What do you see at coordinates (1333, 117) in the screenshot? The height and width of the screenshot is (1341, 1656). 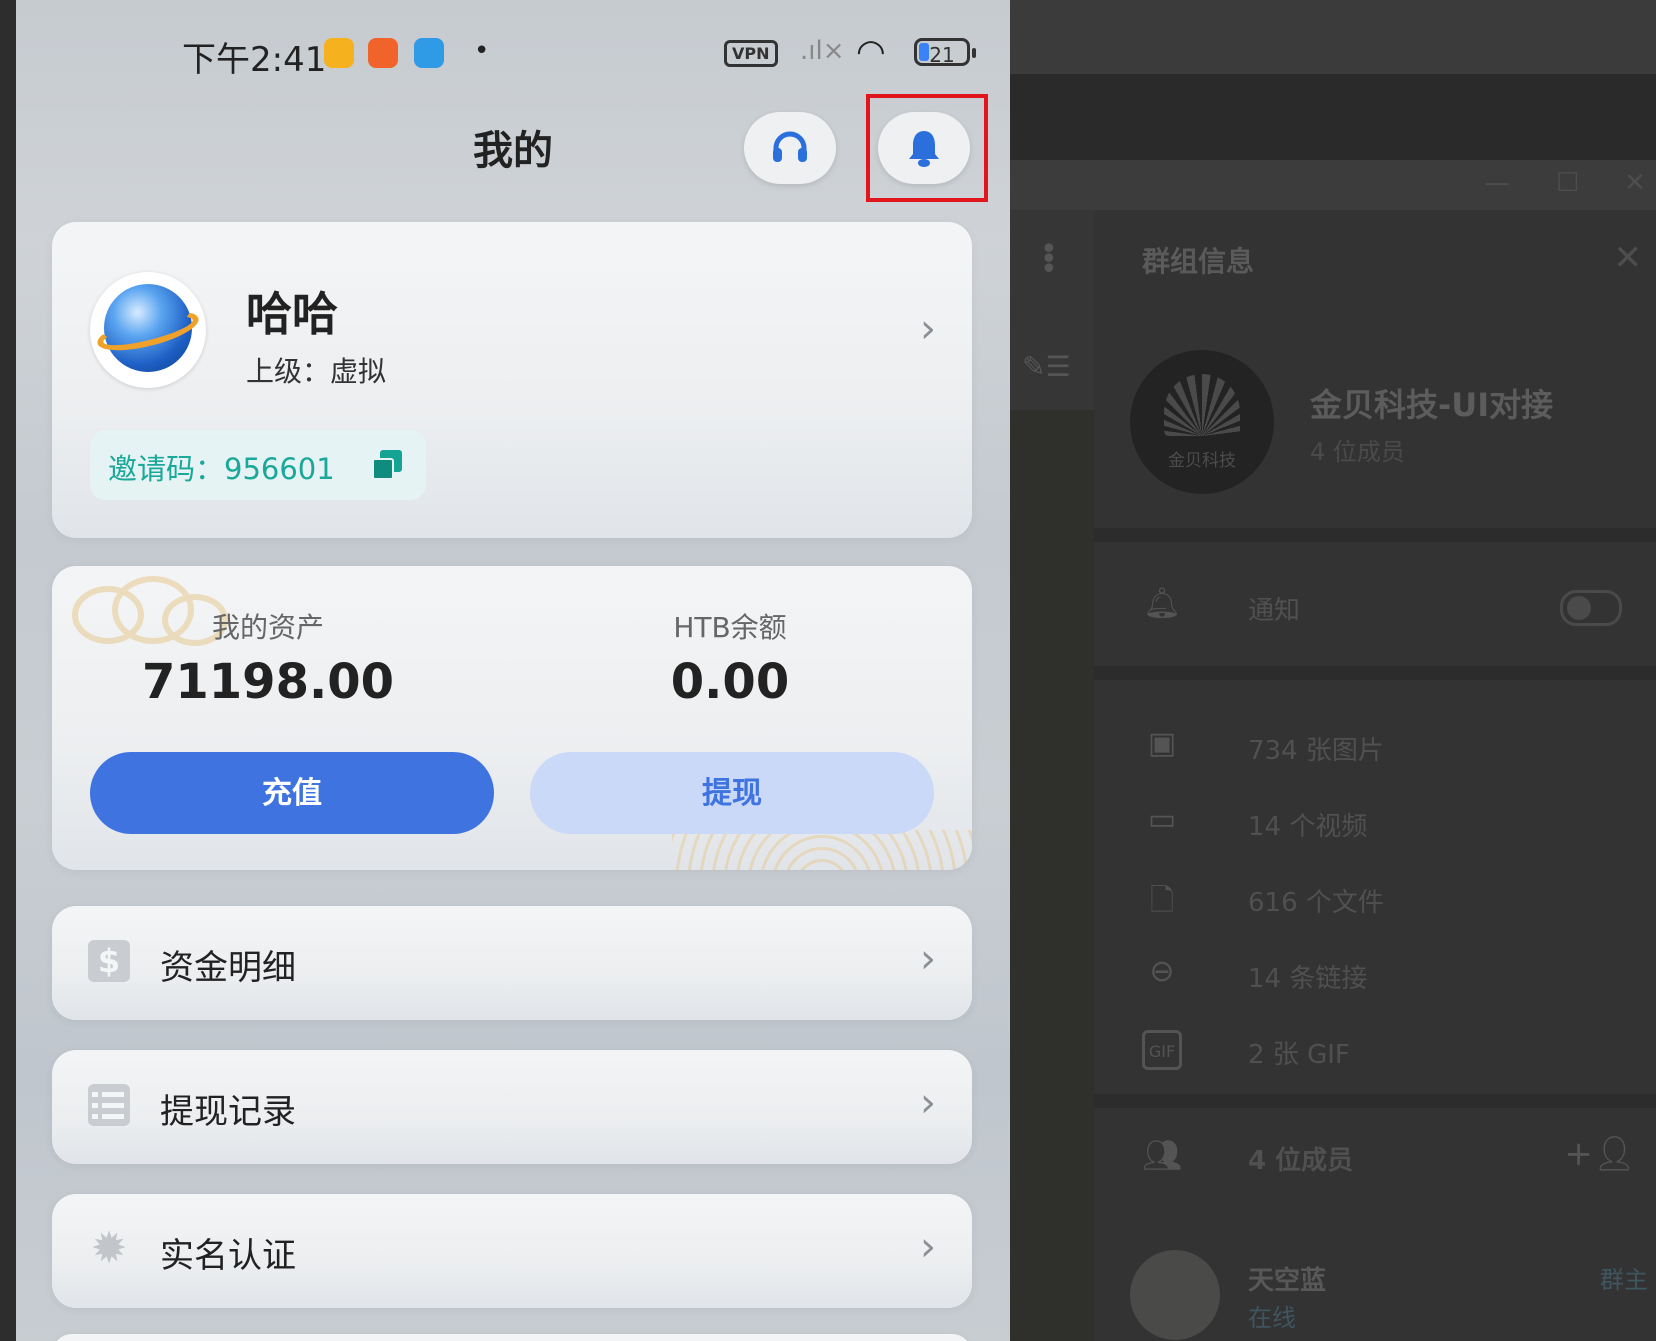 I see `chat-app-toolbar` at bounding box center [1333, 117].